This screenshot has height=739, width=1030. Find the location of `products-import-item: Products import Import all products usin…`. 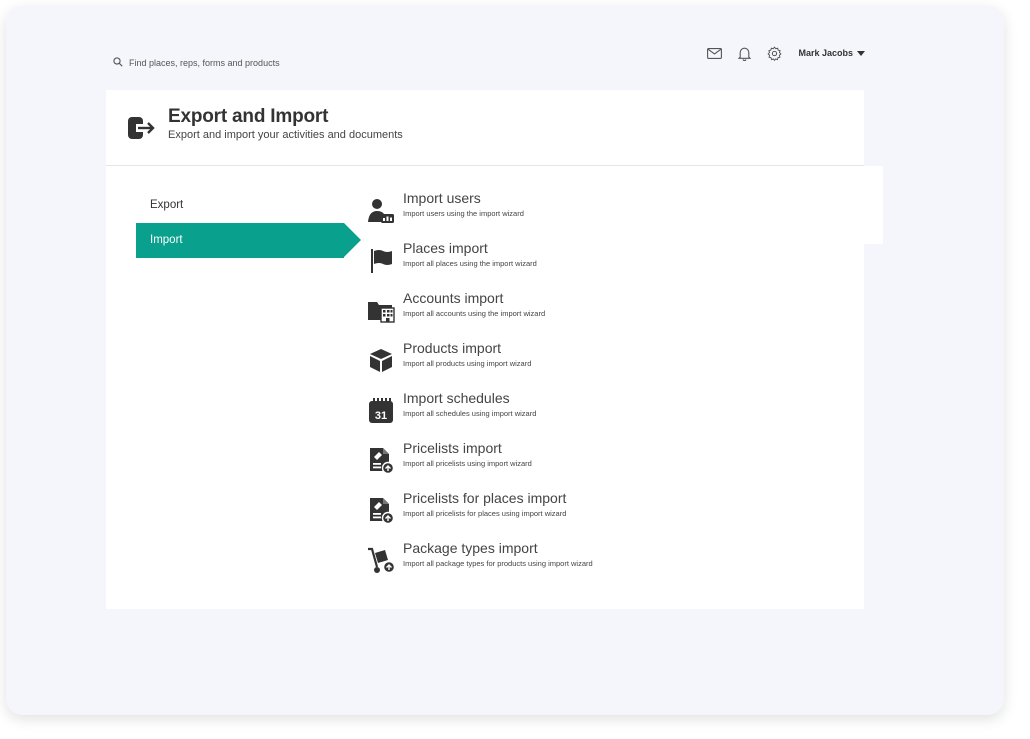

products-import-item: Products import Import all products usin… is located at coordinates (566, 360).